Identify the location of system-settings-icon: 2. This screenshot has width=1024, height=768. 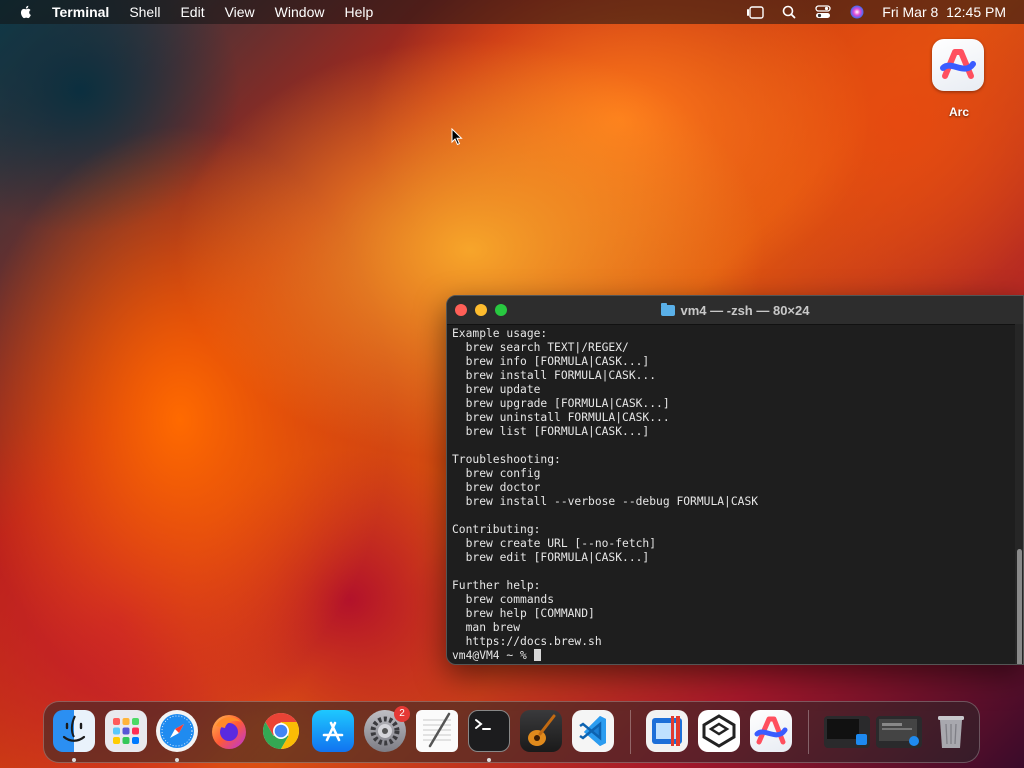
(387, 729).